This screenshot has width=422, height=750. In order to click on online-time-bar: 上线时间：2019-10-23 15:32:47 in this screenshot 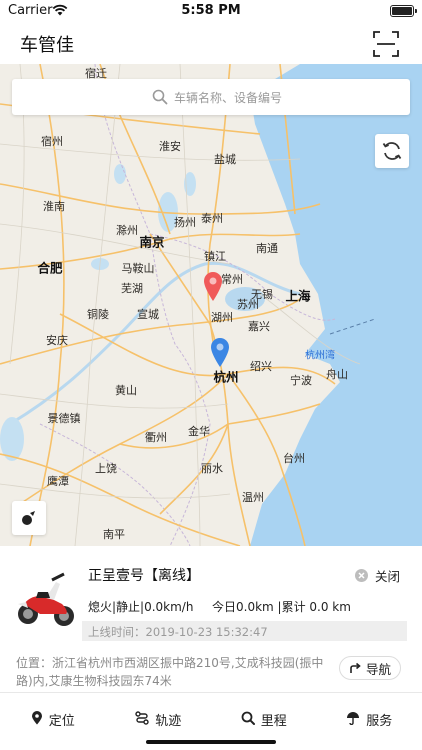, I will do `click(244, 631)`.